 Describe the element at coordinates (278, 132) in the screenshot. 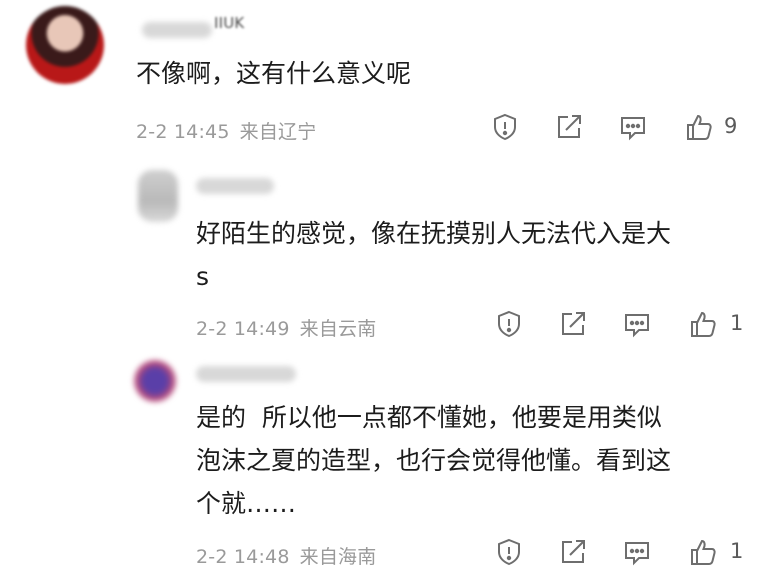

I see `comment-location: 来自辽宁` at that location.